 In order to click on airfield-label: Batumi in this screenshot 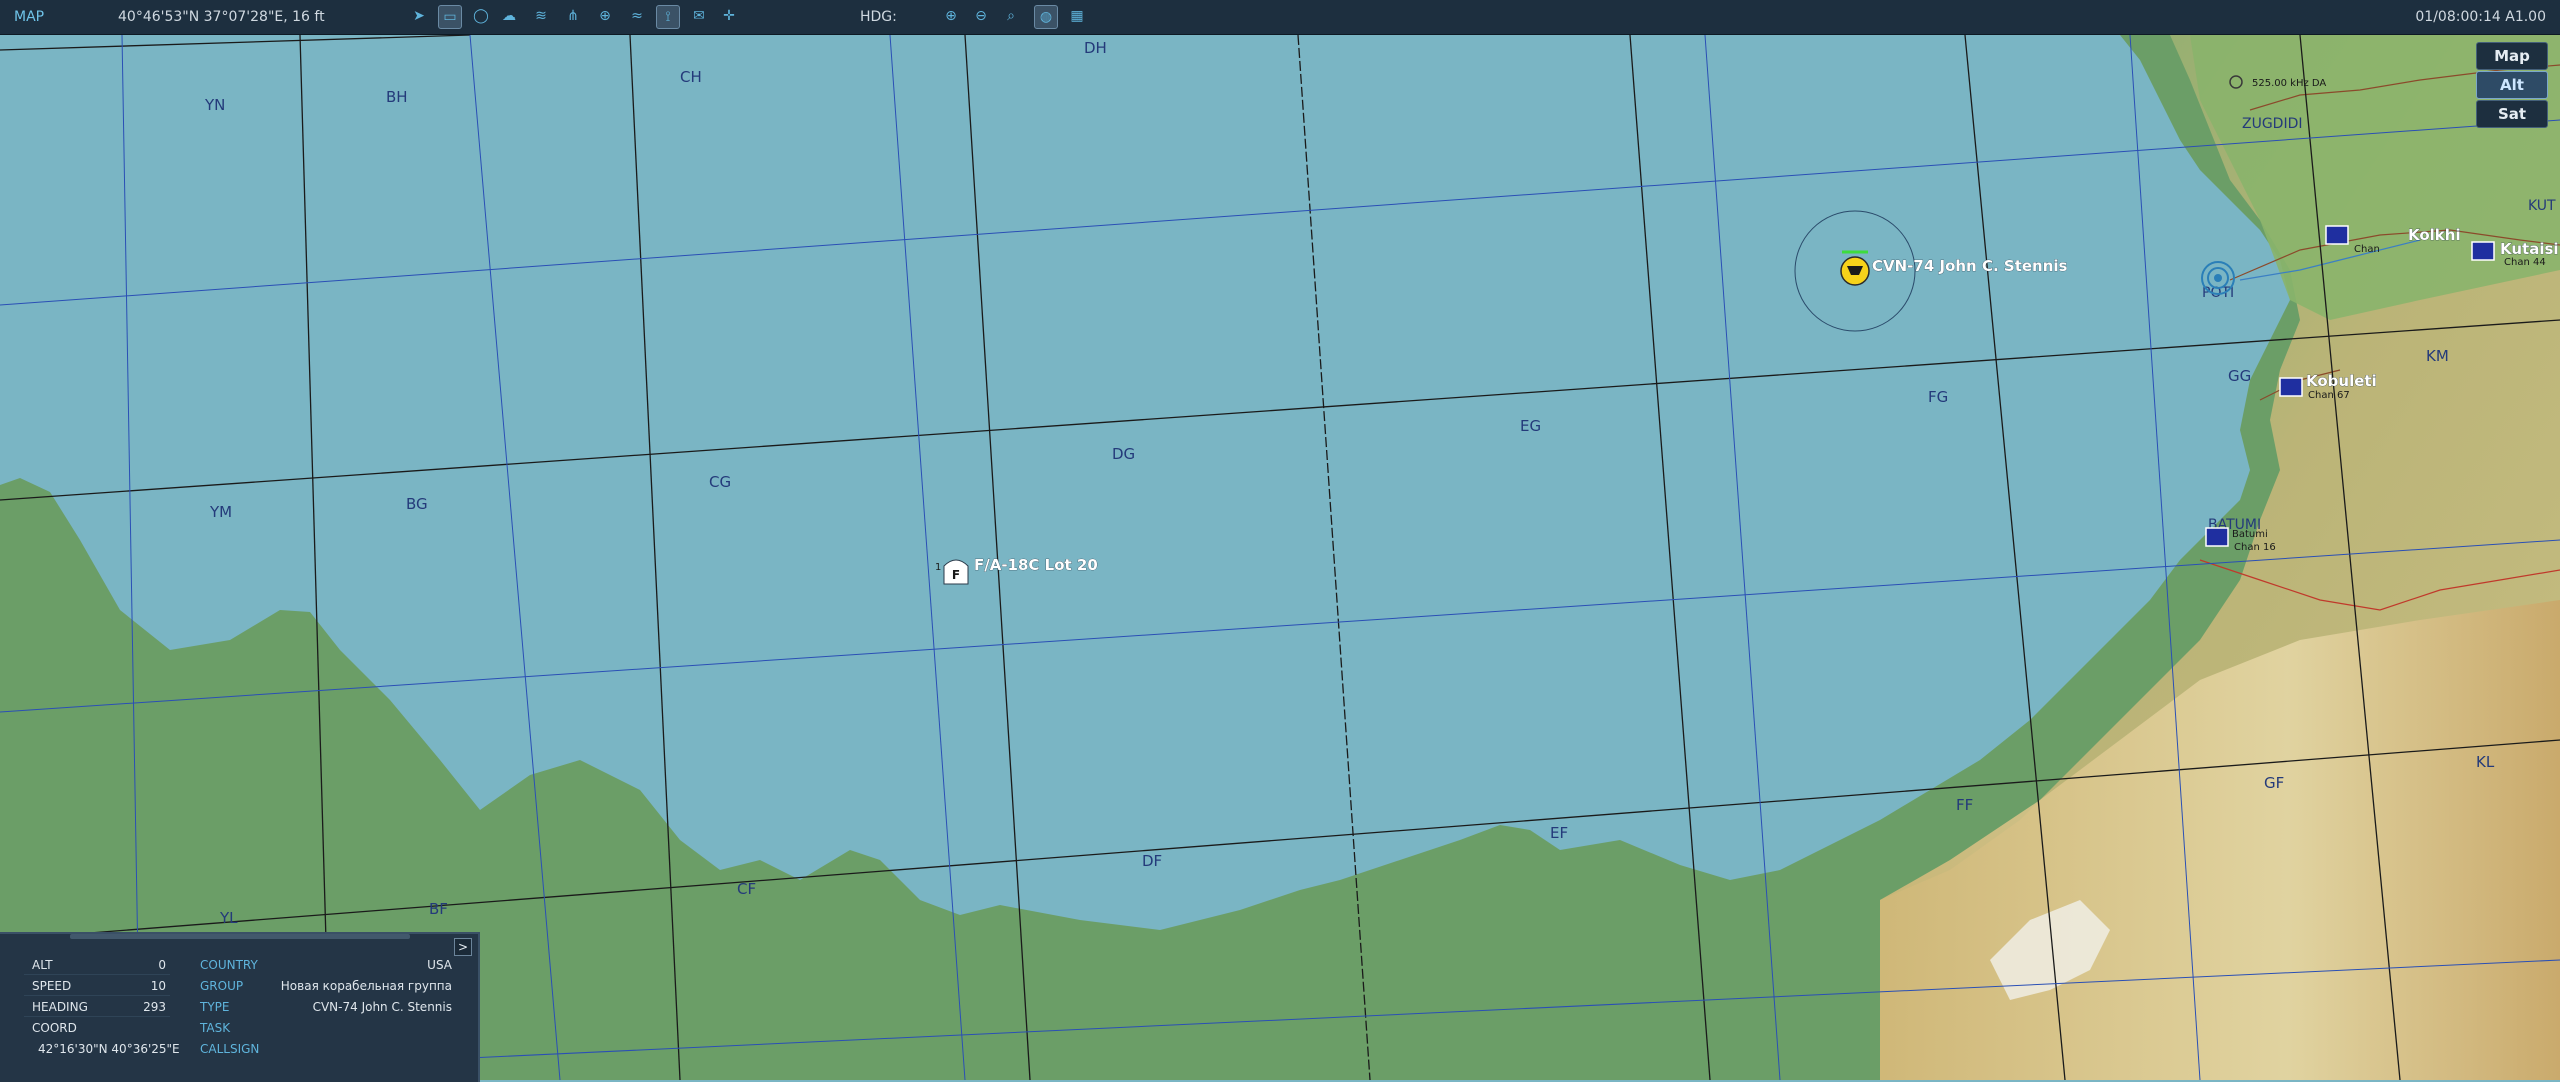, I will do `click(2250, 534)`.